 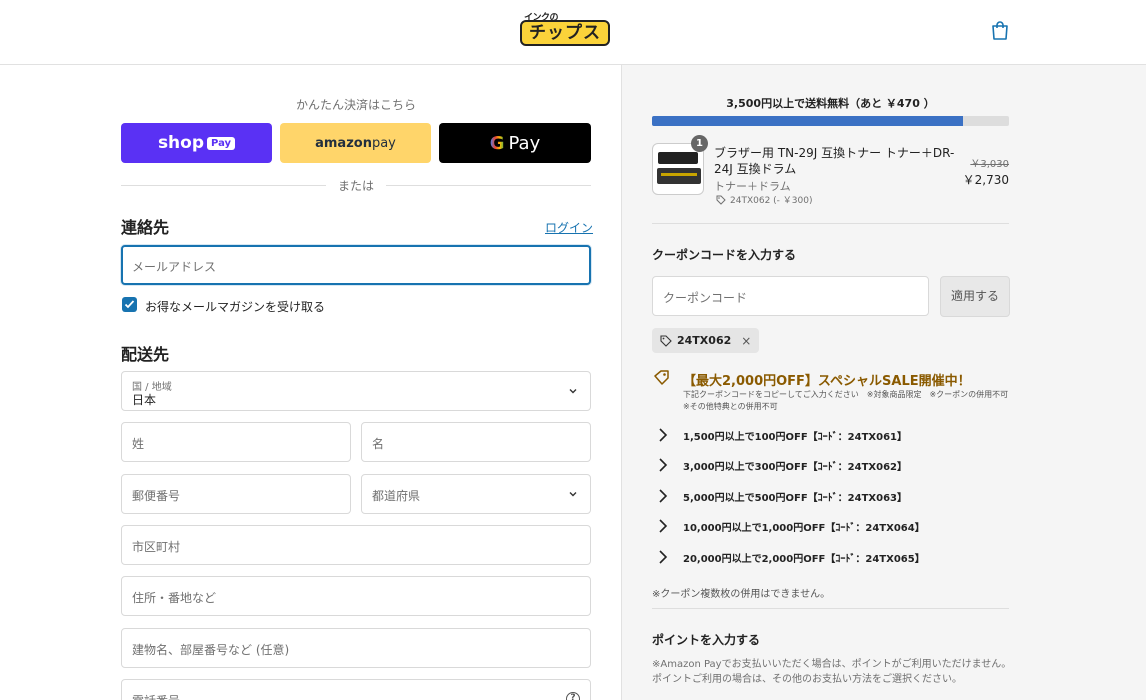 I want to click on shopping-bag-icon, so click(x=1000, y=30).